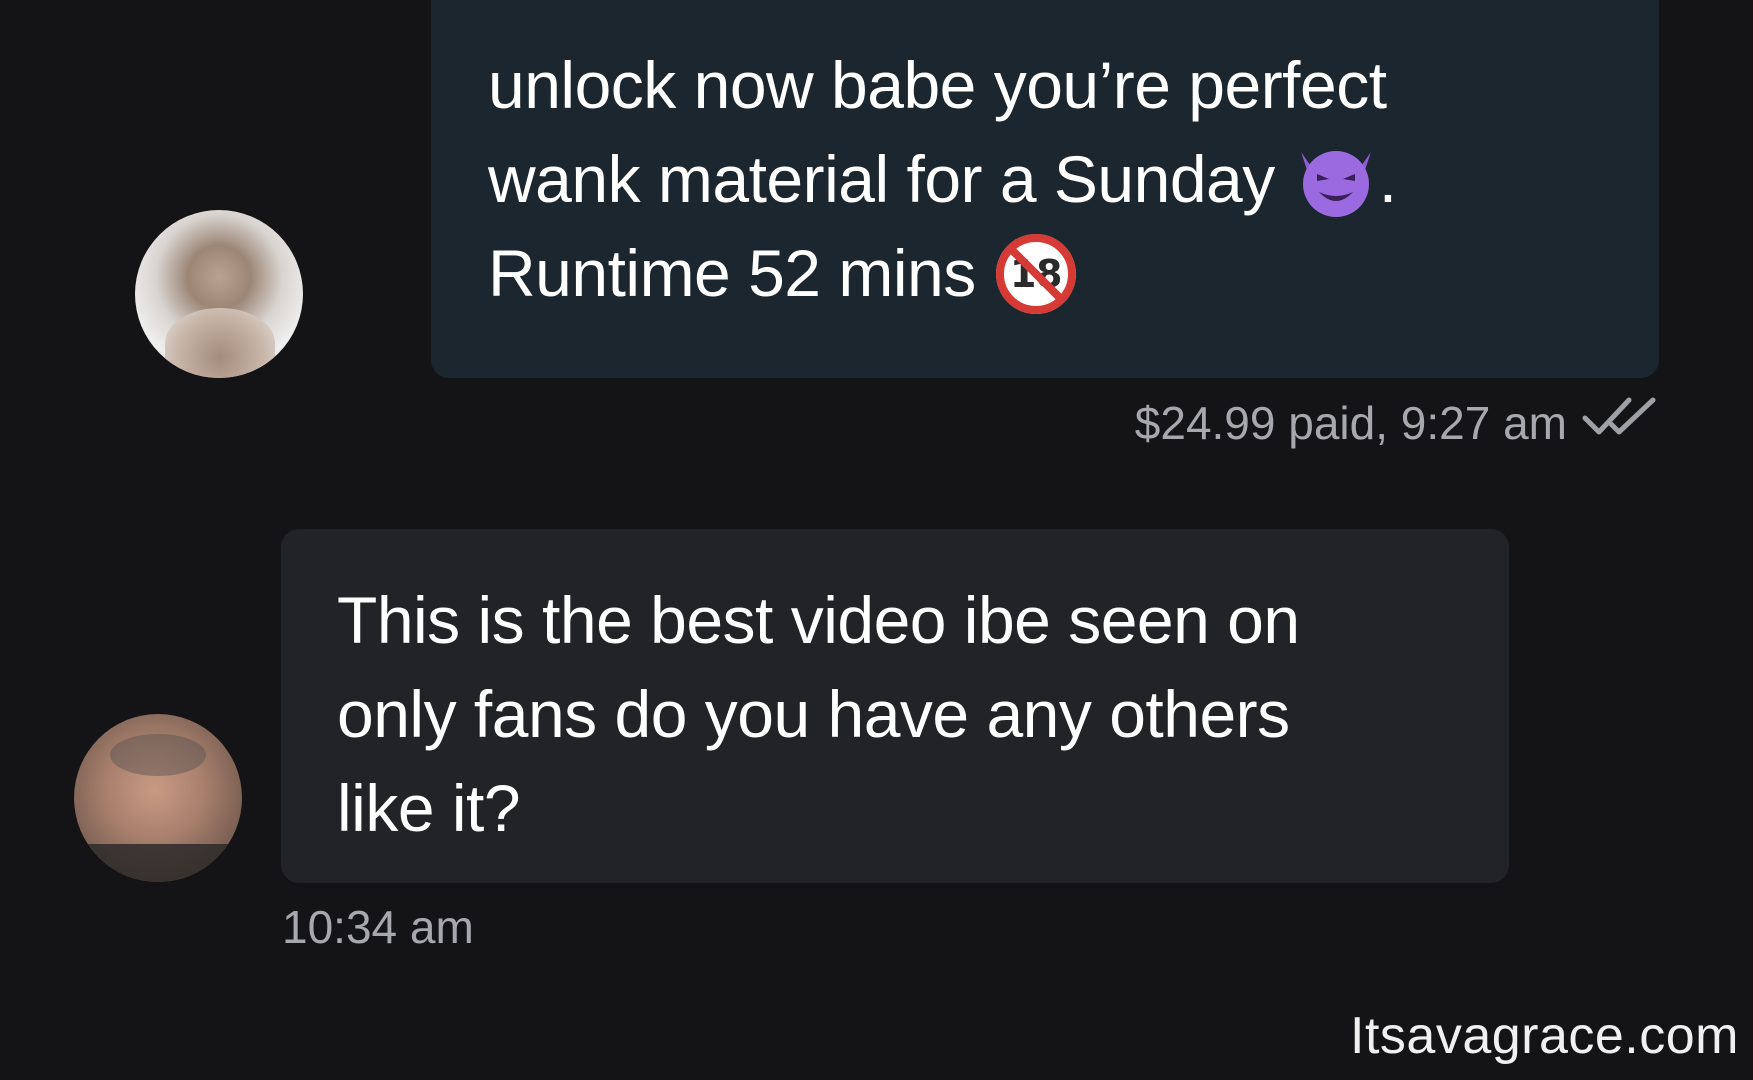 The width and height of the screenshot is (1753, 1080). Describe the element at coordinates (1622, 423) in the screenshot. I see `double-check-icon` at that location.